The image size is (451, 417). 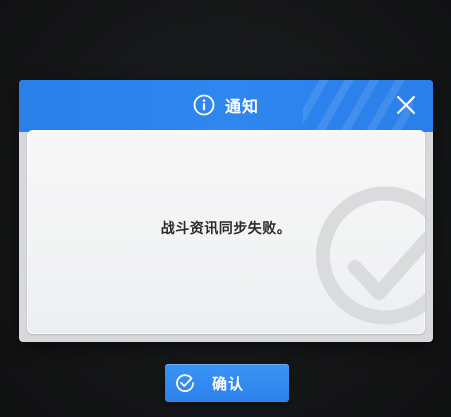 I want to click on dialog-message: 战斗资讯同步失败。, so click(x=226, y=229).